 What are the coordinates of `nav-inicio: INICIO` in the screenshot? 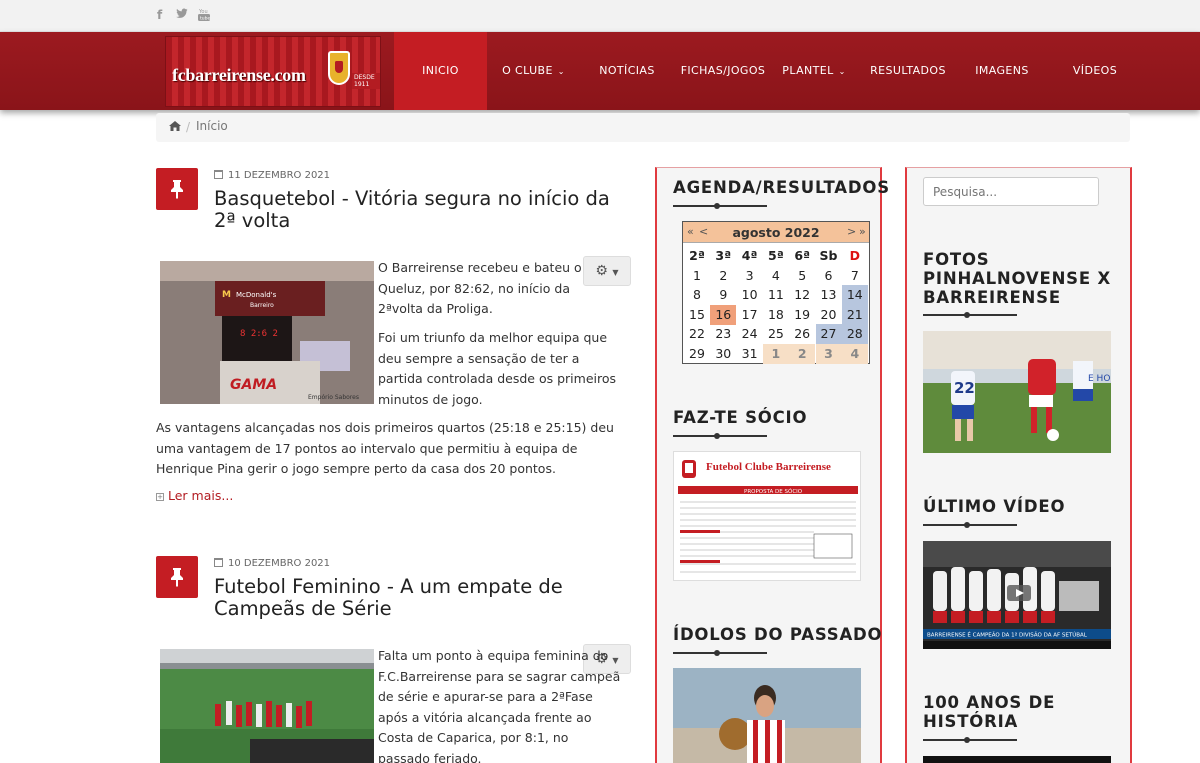 It's located at (440, 71).